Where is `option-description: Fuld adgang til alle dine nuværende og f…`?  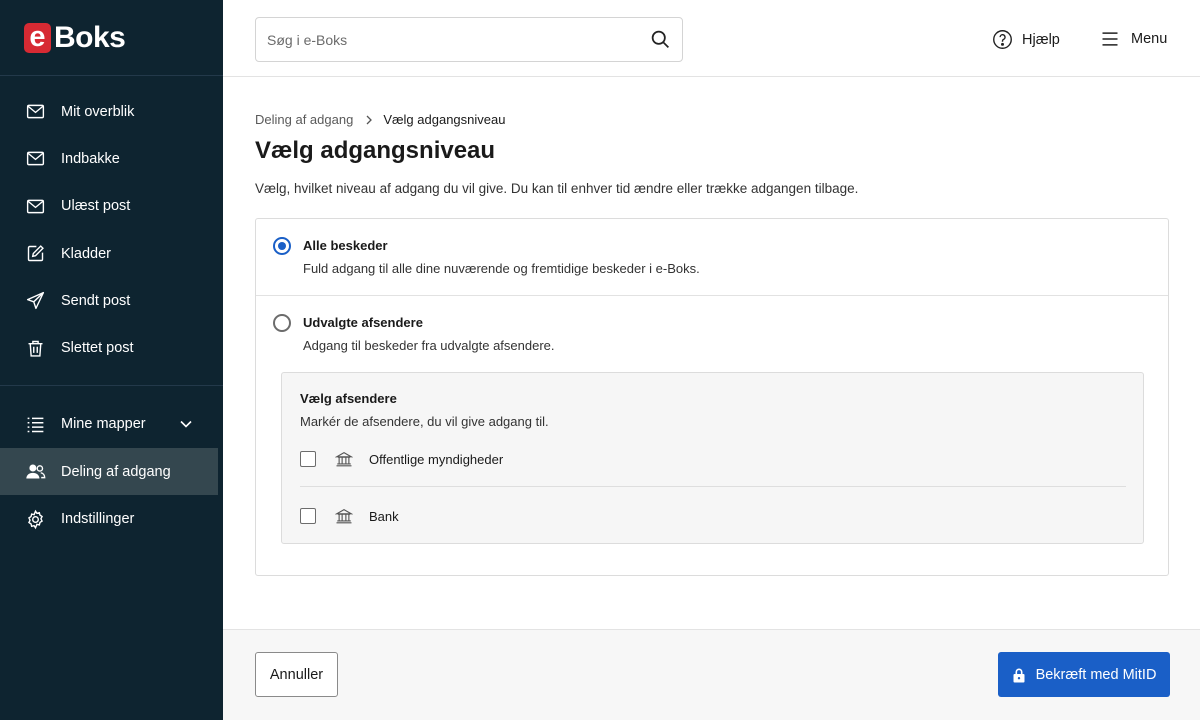
option-description: Fuld adgang til alle dine nuværende og f… is located at coordinates (501, 268).